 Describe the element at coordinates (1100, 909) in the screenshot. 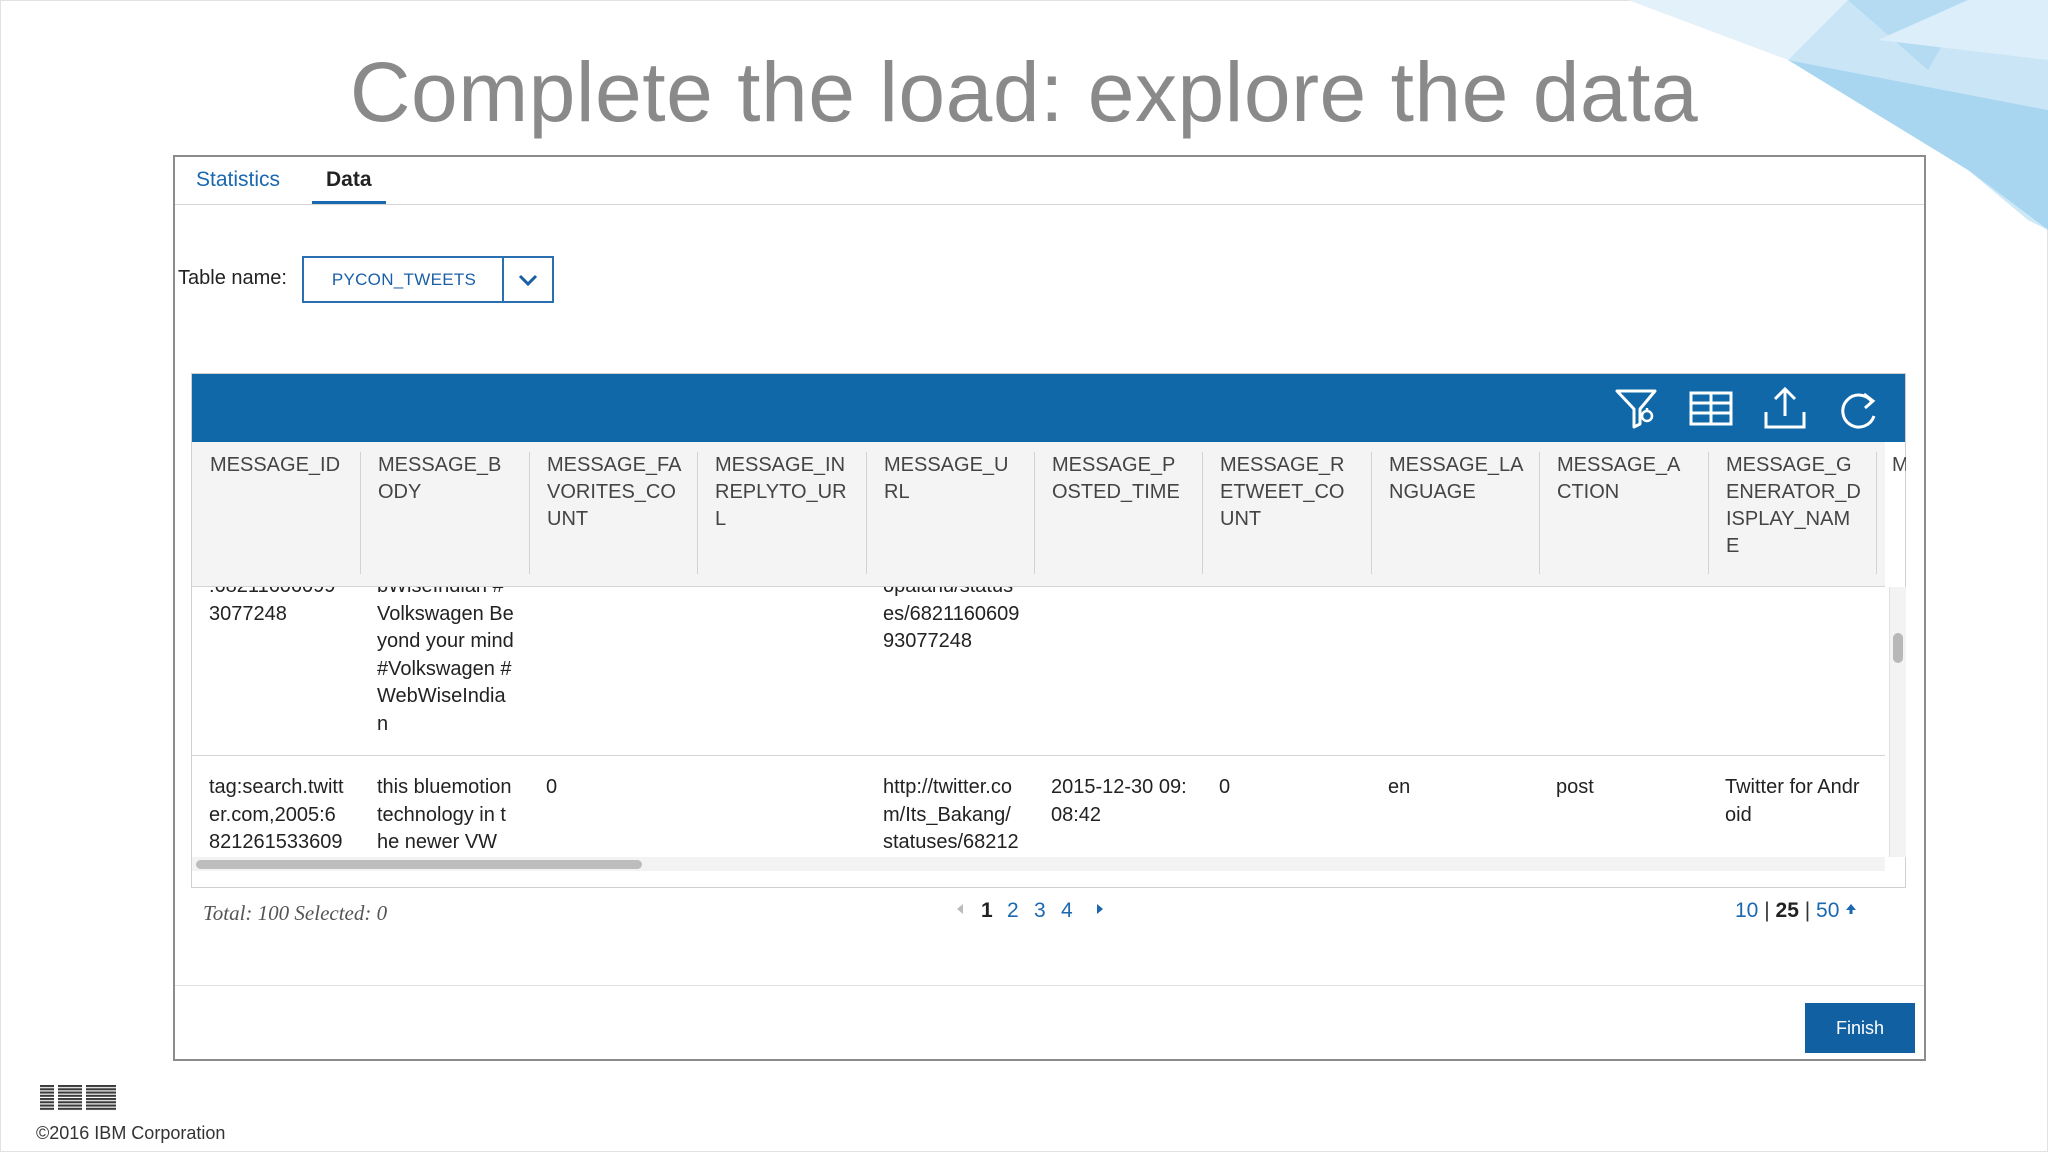

I see `chevron-right-icon` at that location.